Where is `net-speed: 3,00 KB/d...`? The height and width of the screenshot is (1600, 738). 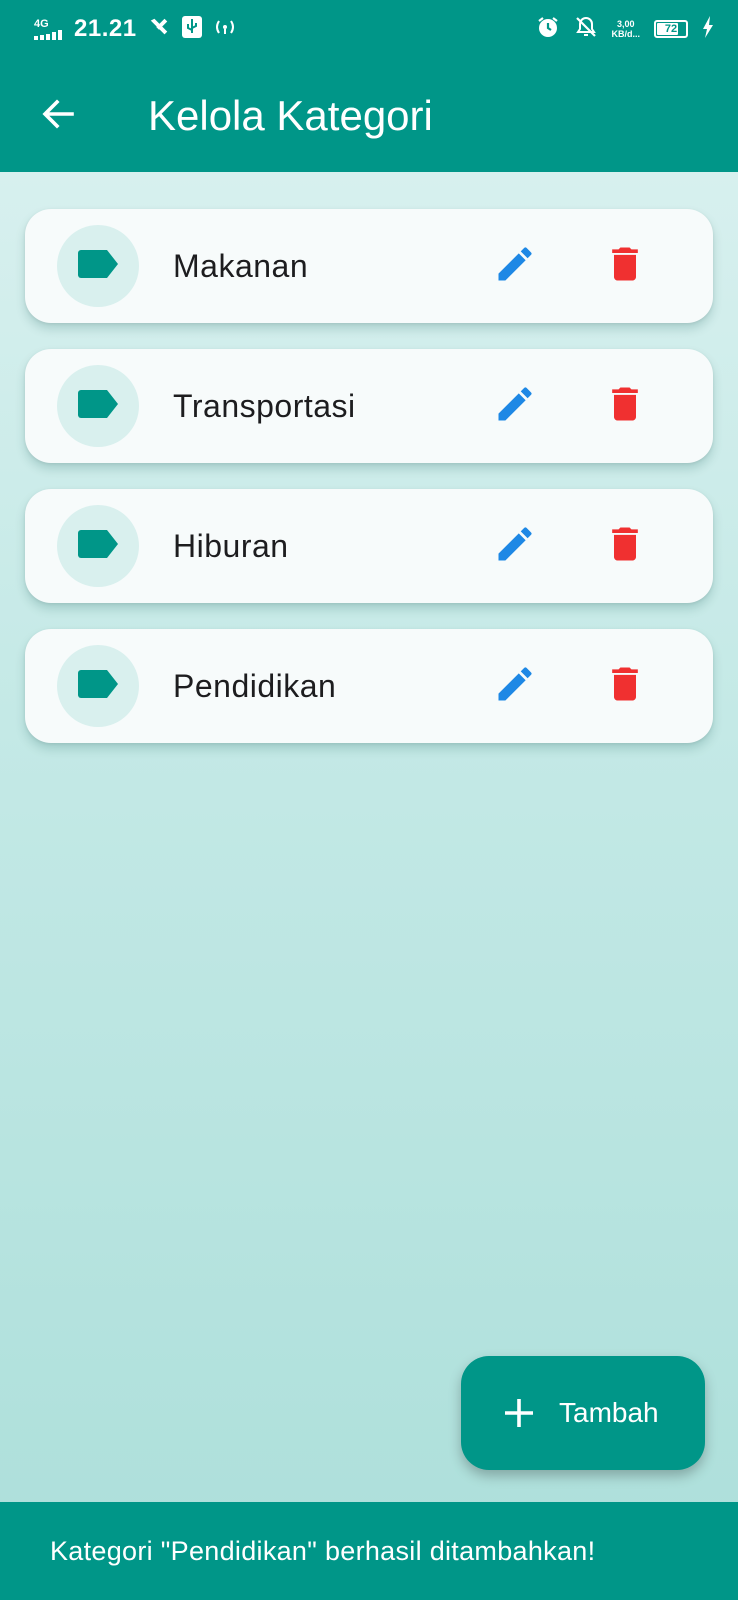 net-speed: 3,00 KB/d... is located at coordinates (626, 29).